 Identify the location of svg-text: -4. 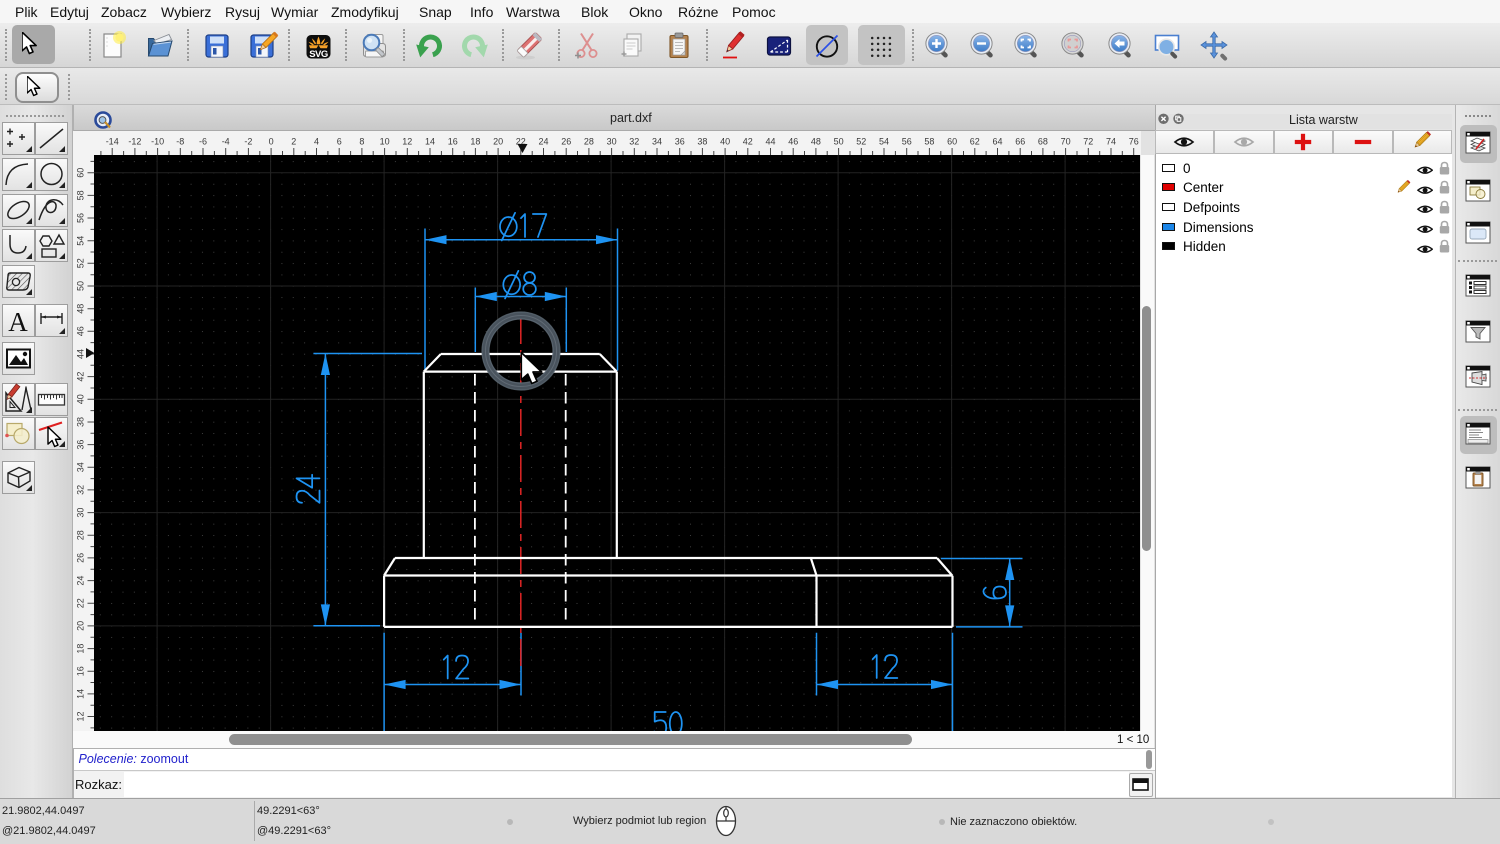
(225, 142).